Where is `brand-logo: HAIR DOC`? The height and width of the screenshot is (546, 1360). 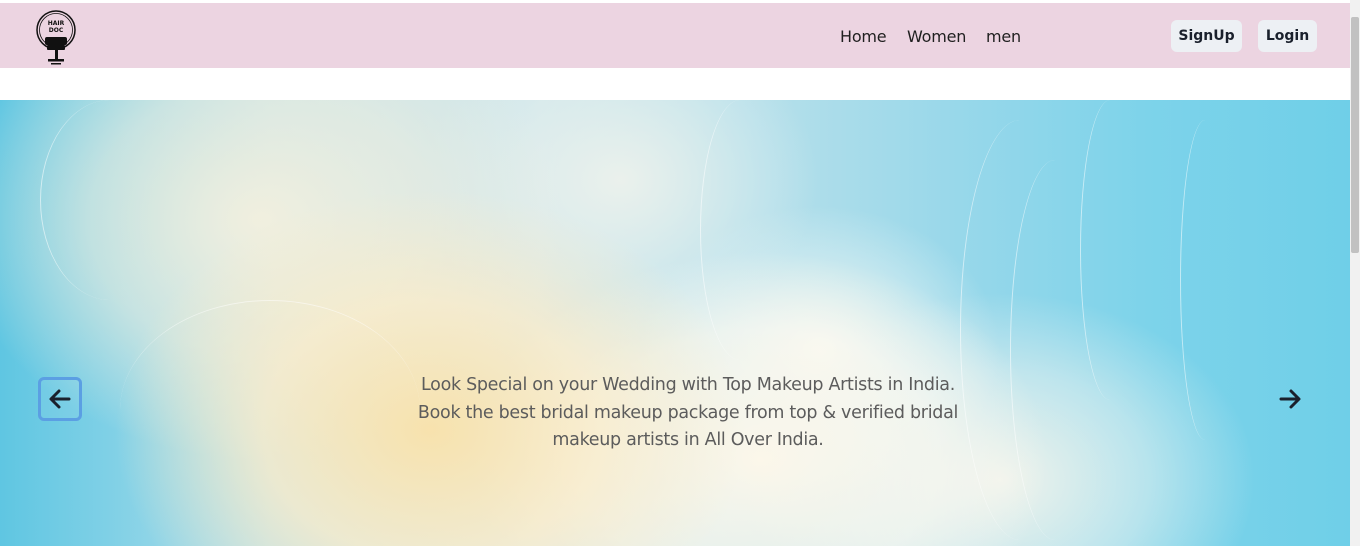
brand-logo: HAIR DOC is located at coordinates (56, 37).